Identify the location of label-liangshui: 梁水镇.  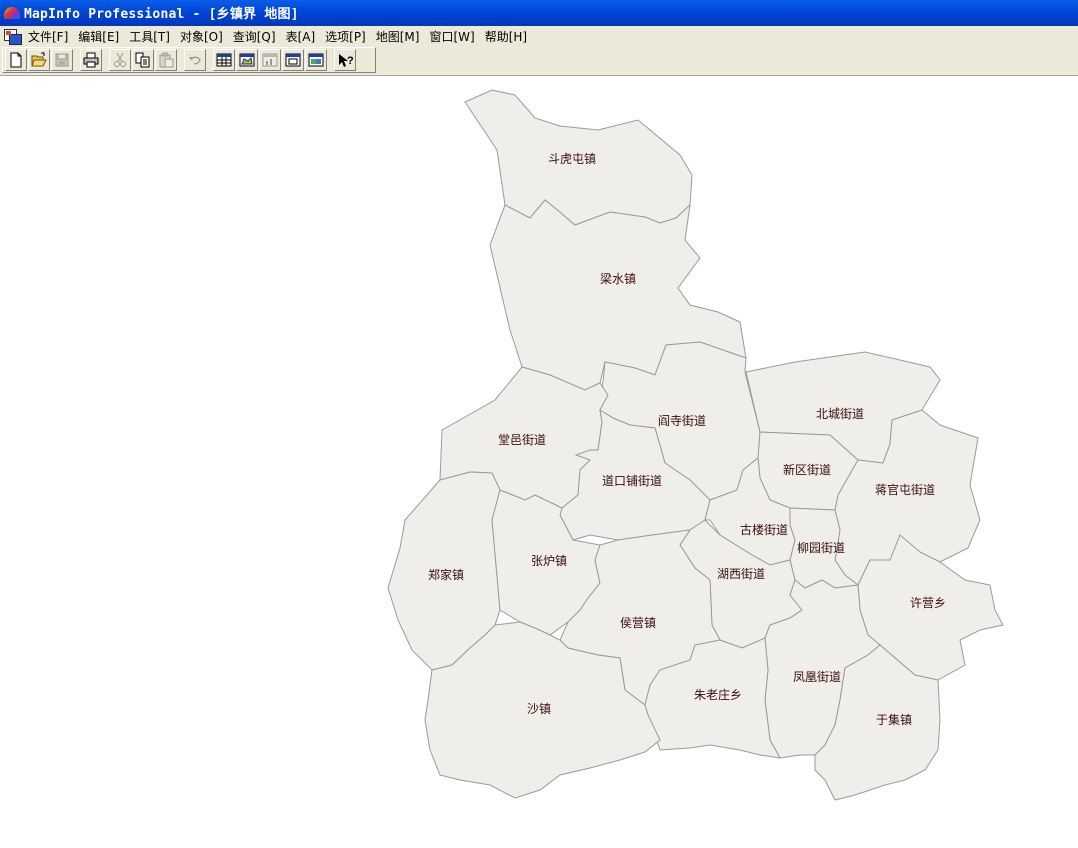
(618, 278).